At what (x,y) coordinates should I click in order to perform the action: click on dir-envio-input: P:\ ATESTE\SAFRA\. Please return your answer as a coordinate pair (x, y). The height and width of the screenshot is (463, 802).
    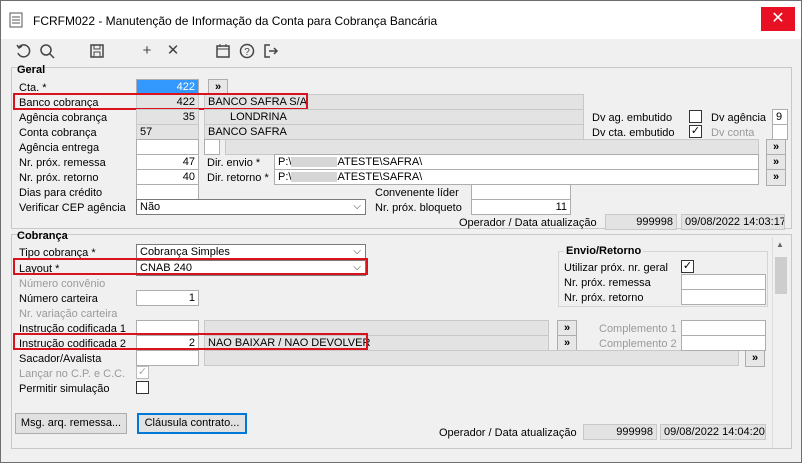
    Looking at the image, I should click on (516, 162).